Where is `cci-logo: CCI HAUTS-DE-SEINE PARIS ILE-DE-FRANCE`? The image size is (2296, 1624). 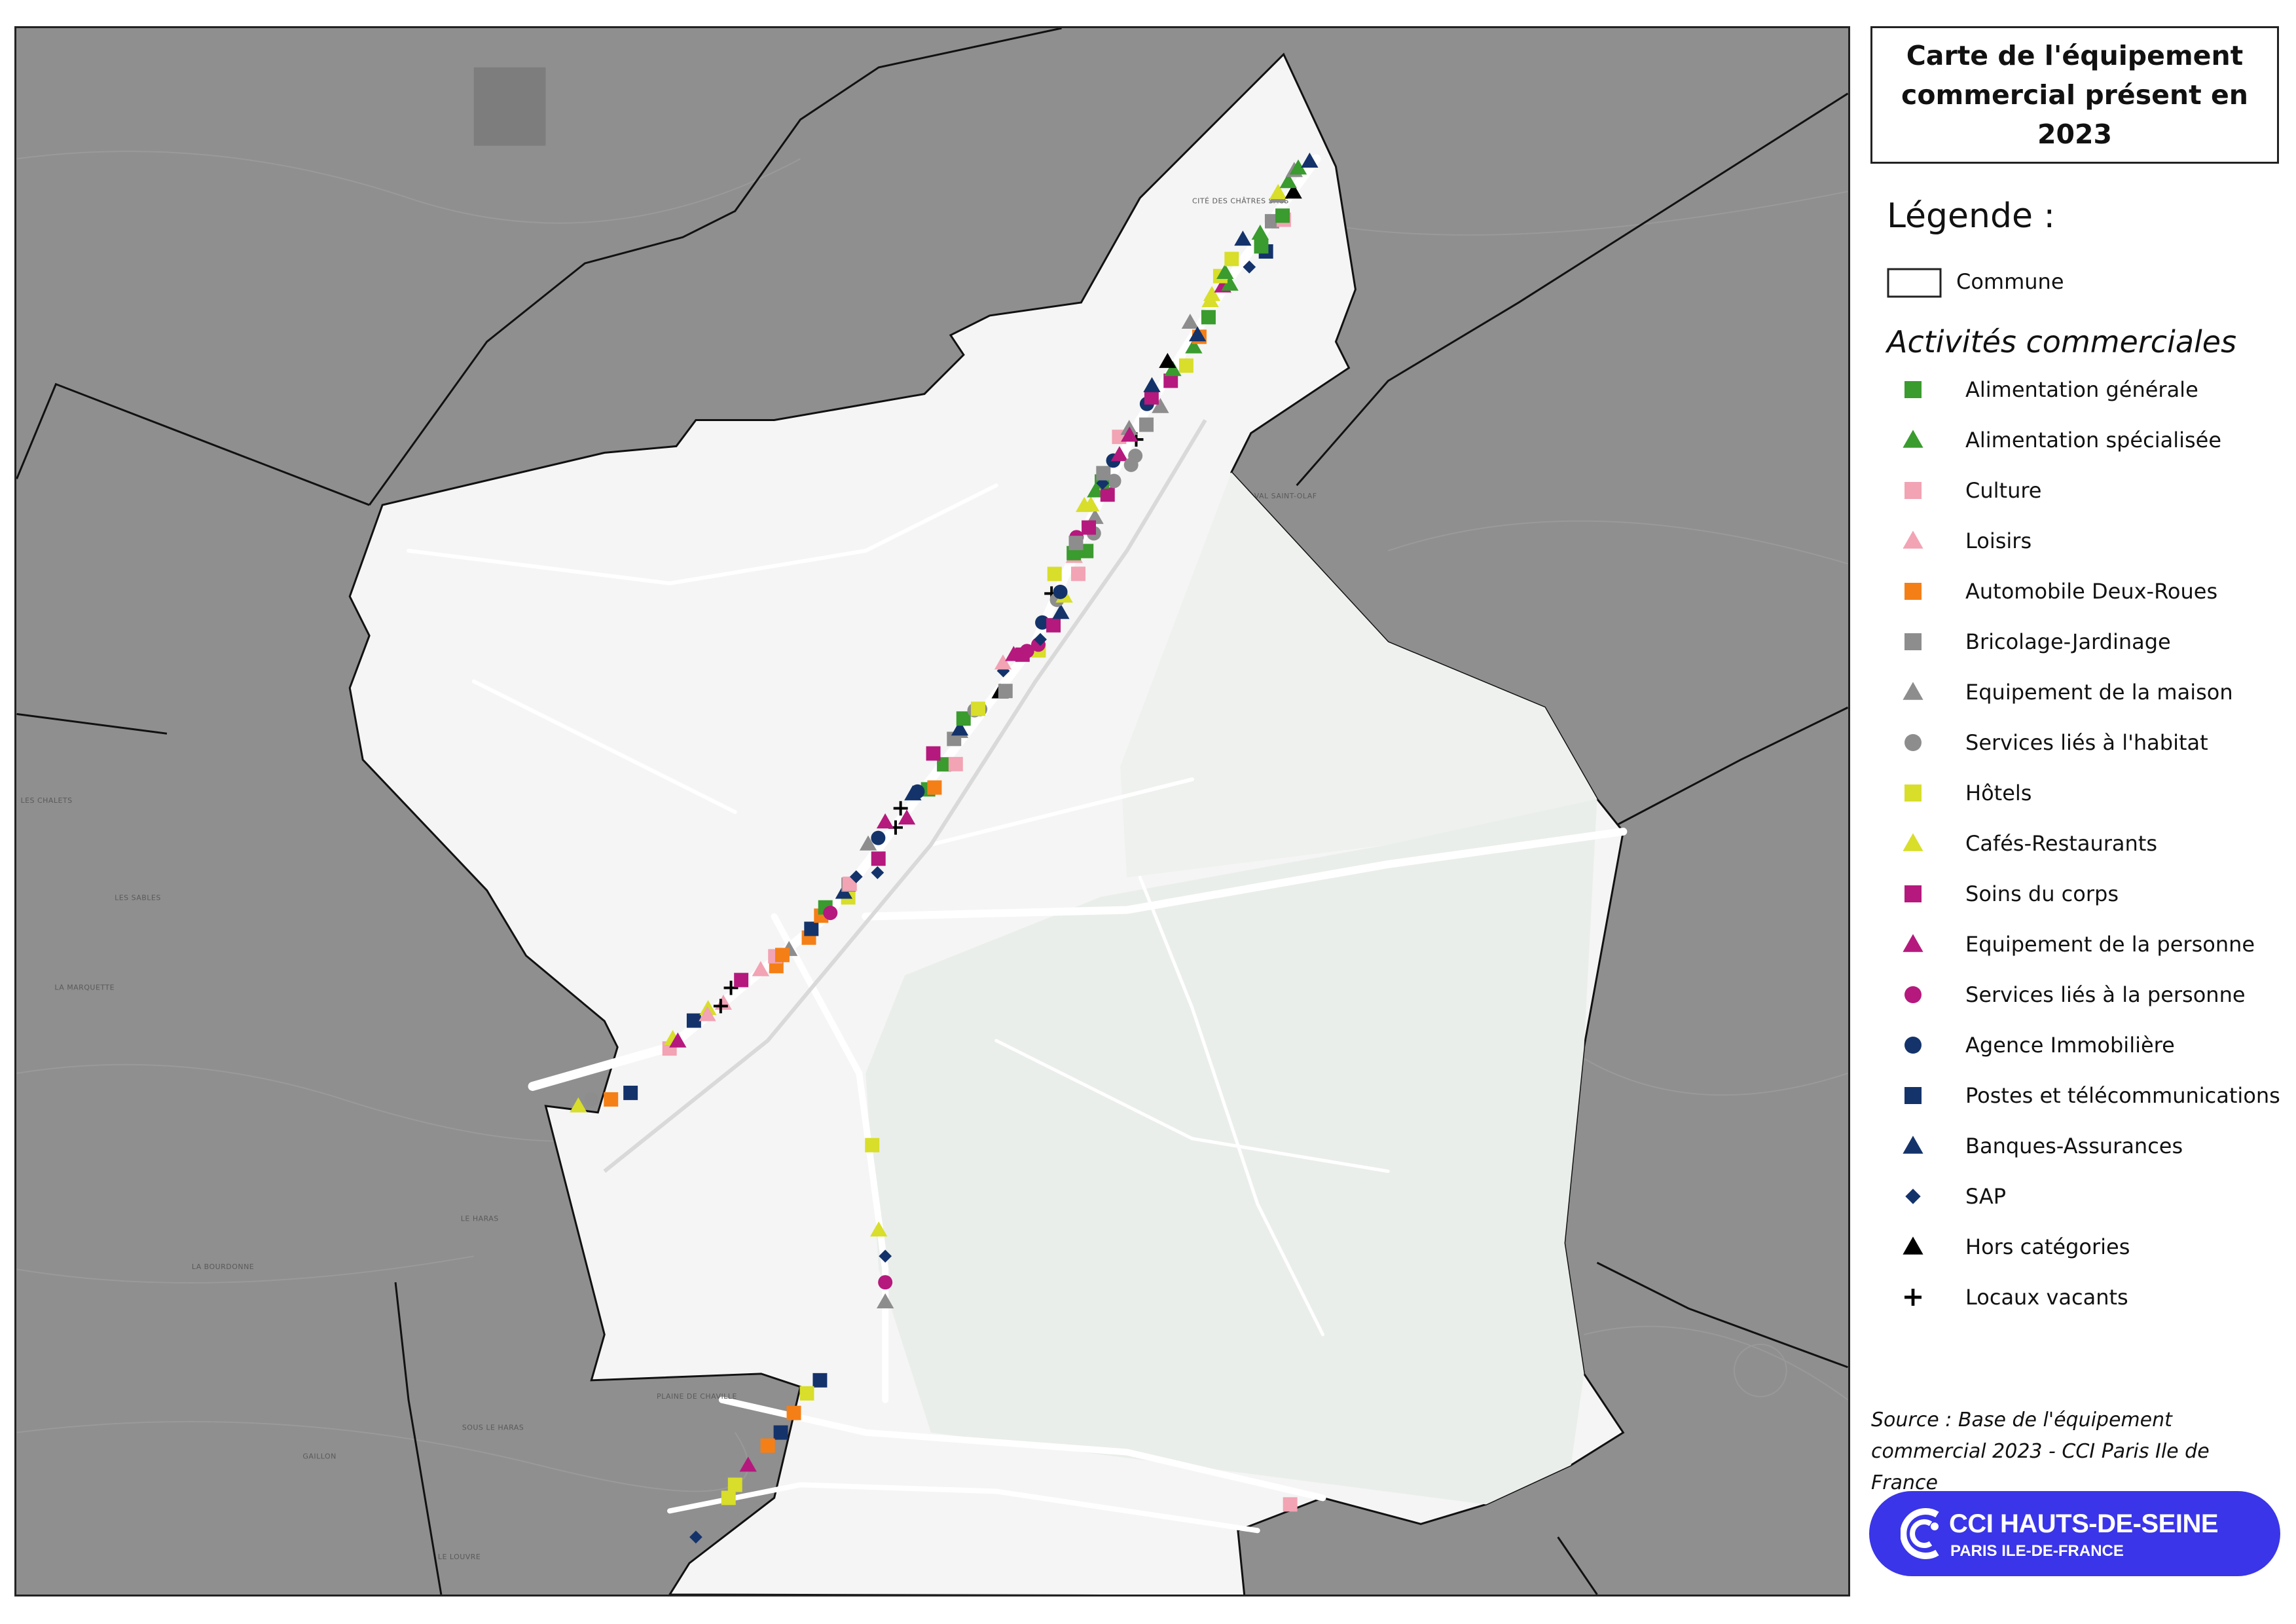 cci-logo: CCI HAUTS-DE-SEINE PARIS ILE-DE-FRANCE is located at coordinates (2074, 1533).